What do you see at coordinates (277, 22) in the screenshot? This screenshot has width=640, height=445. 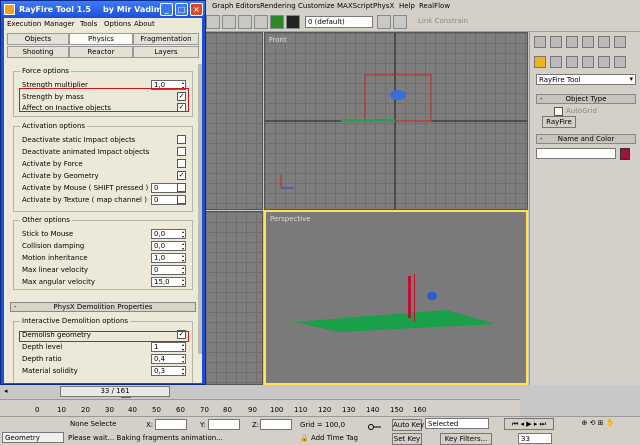 I see `layer-color-icon` at bounding box center [277, 22].